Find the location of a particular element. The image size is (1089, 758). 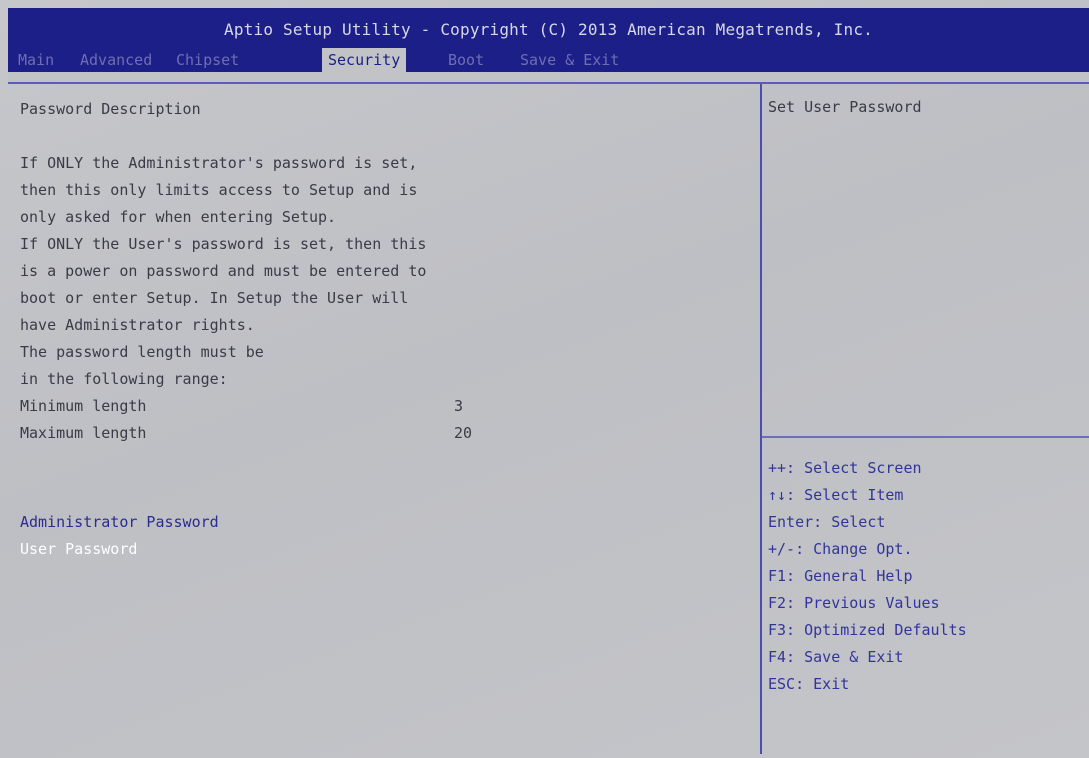

key-select-item: ↑↓: Select Item is located at coordinates (836, 495).